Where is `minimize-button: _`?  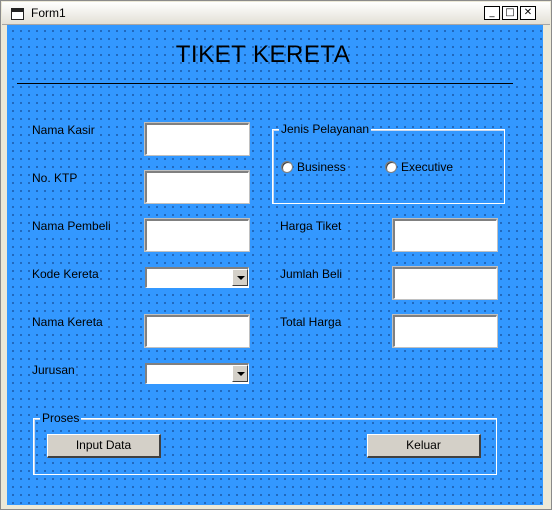 minimize-button: _ is located at coordinates (492, 13).